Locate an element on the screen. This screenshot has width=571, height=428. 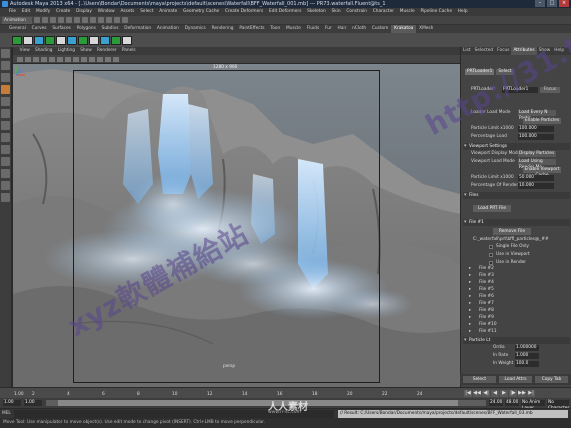
file-row-file-3: ▸ File #3 is located at coordinates (516, 275).